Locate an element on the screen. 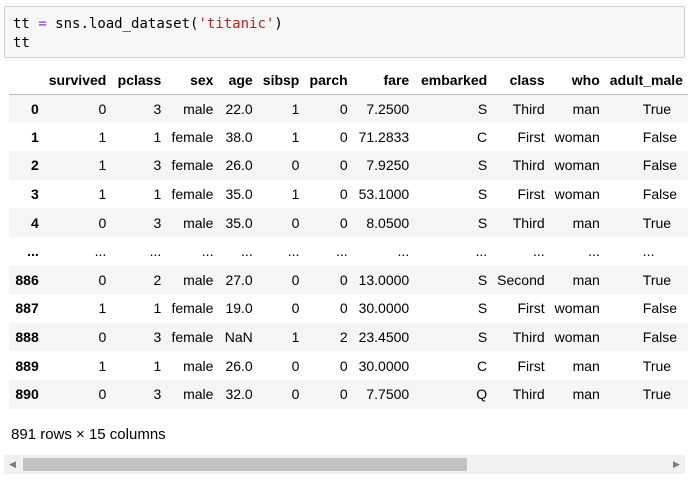 The image size is (690, 480). column-header-who: who is located at coordinates (577, 80).